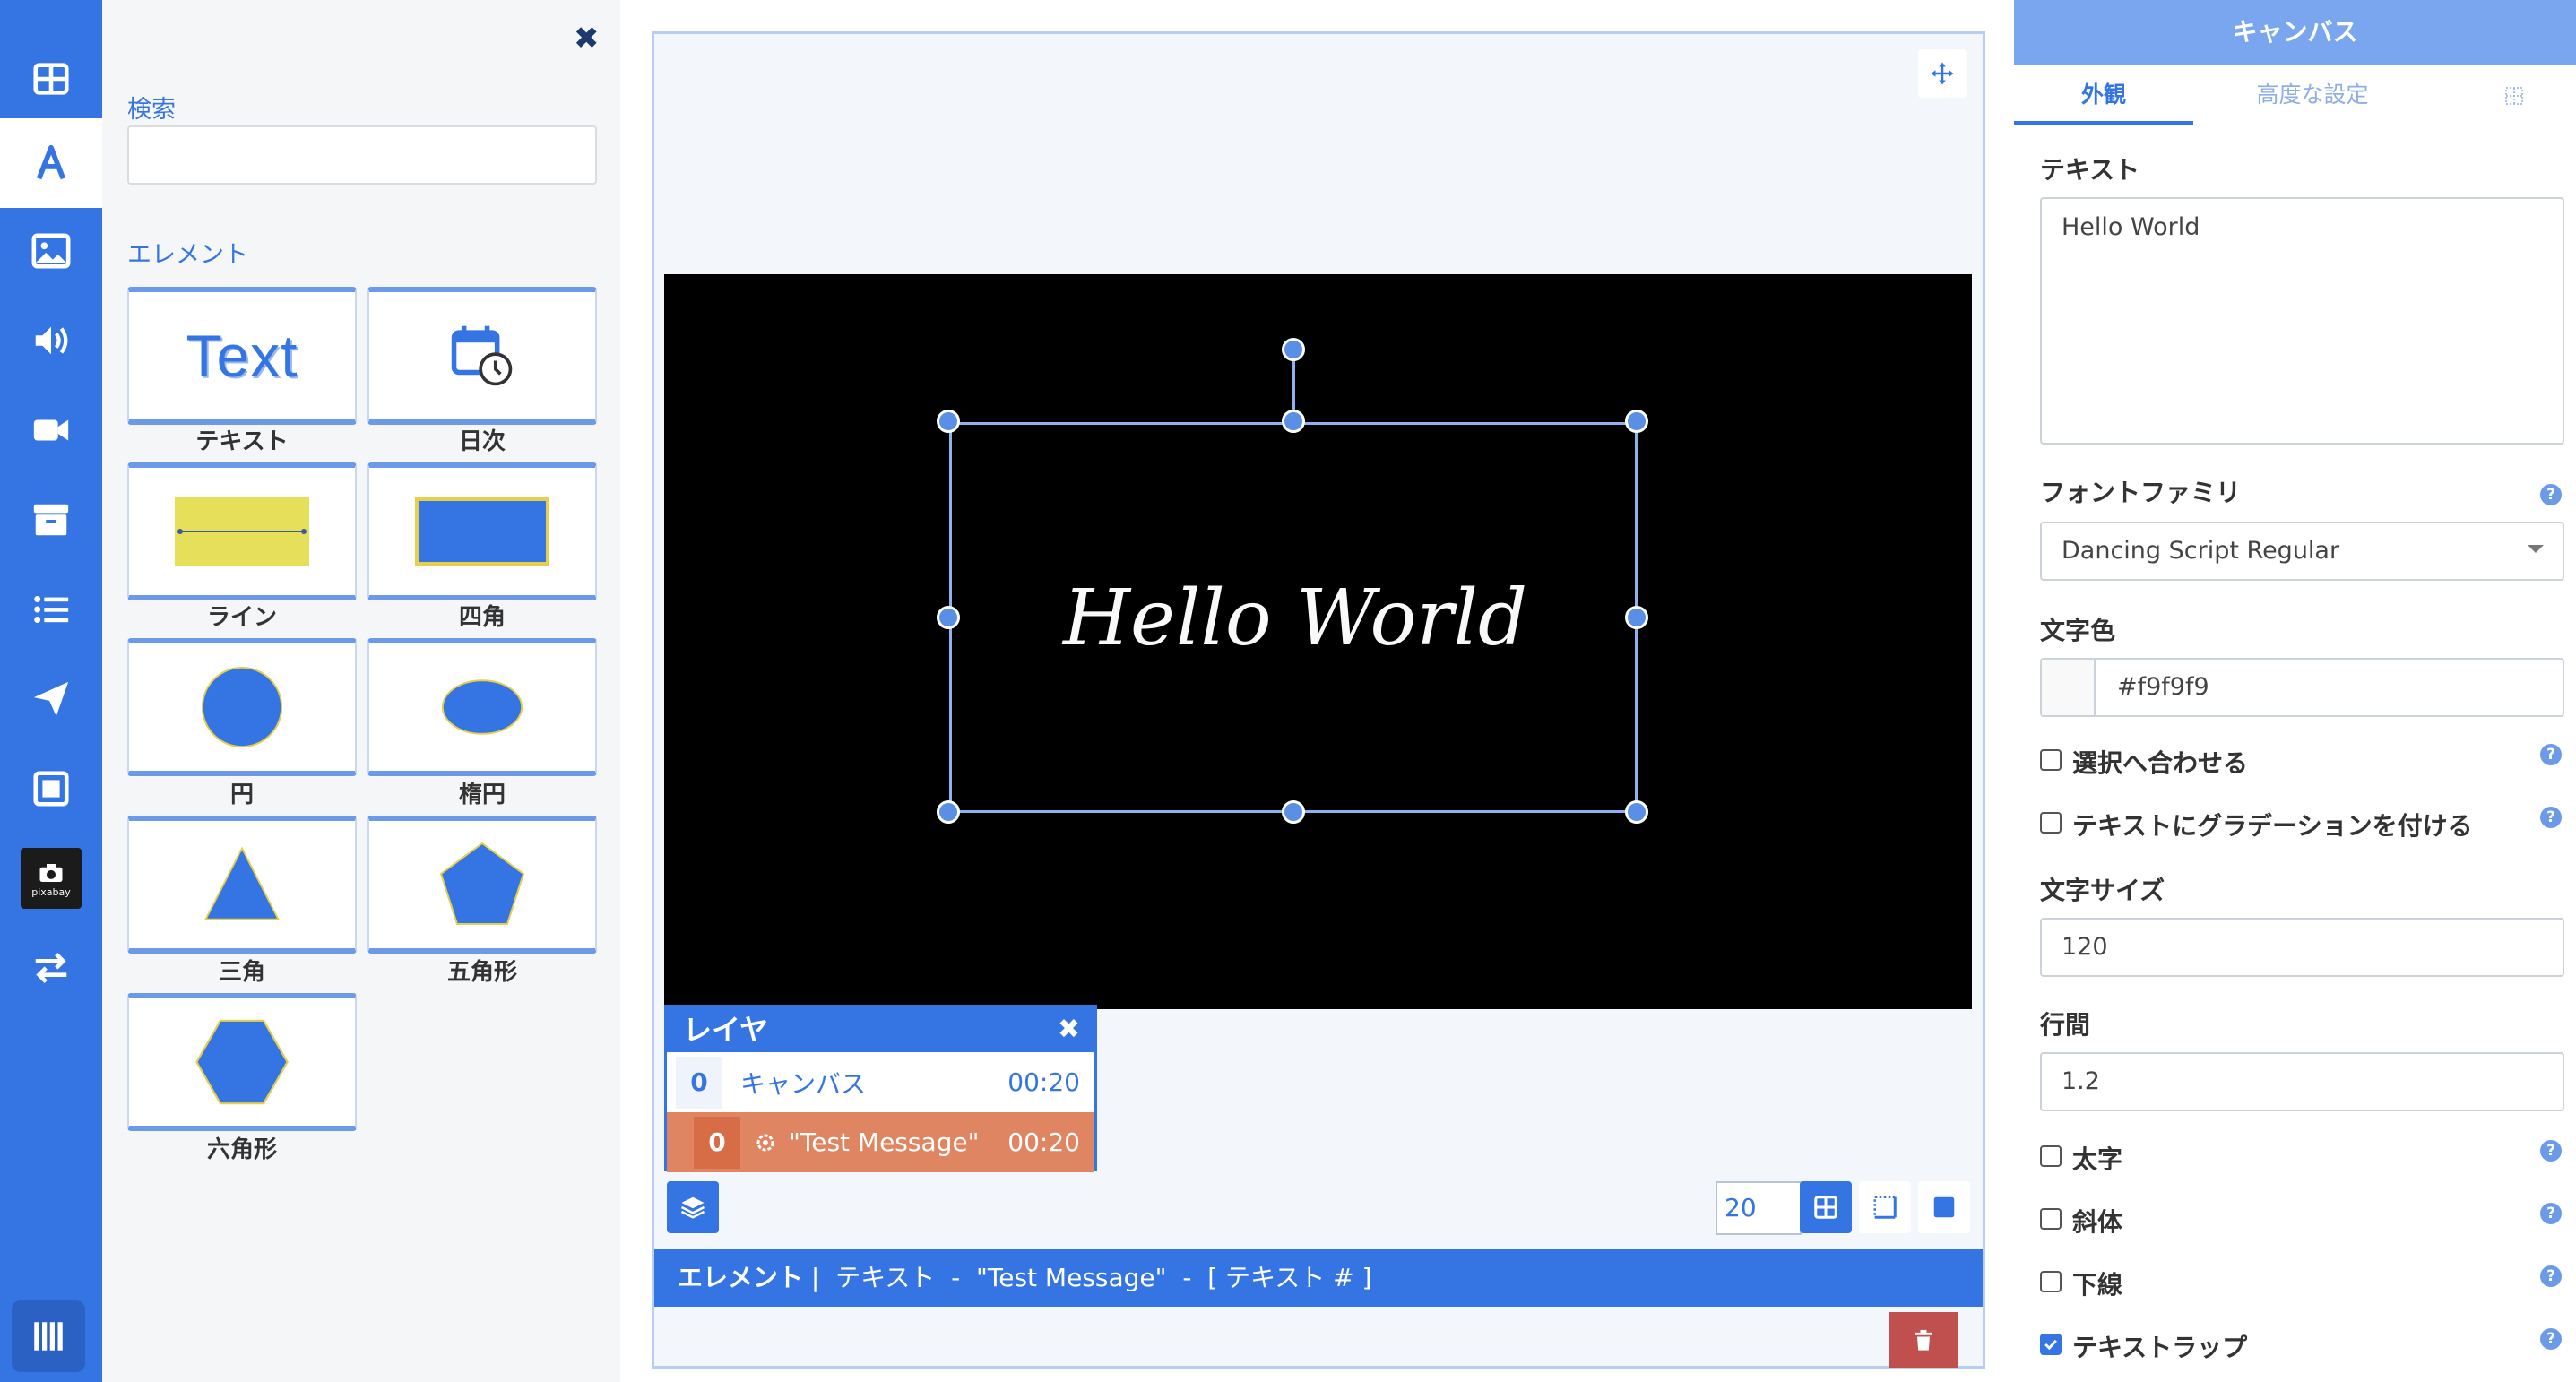  I want to click on move-icon, so click(1942, 73).